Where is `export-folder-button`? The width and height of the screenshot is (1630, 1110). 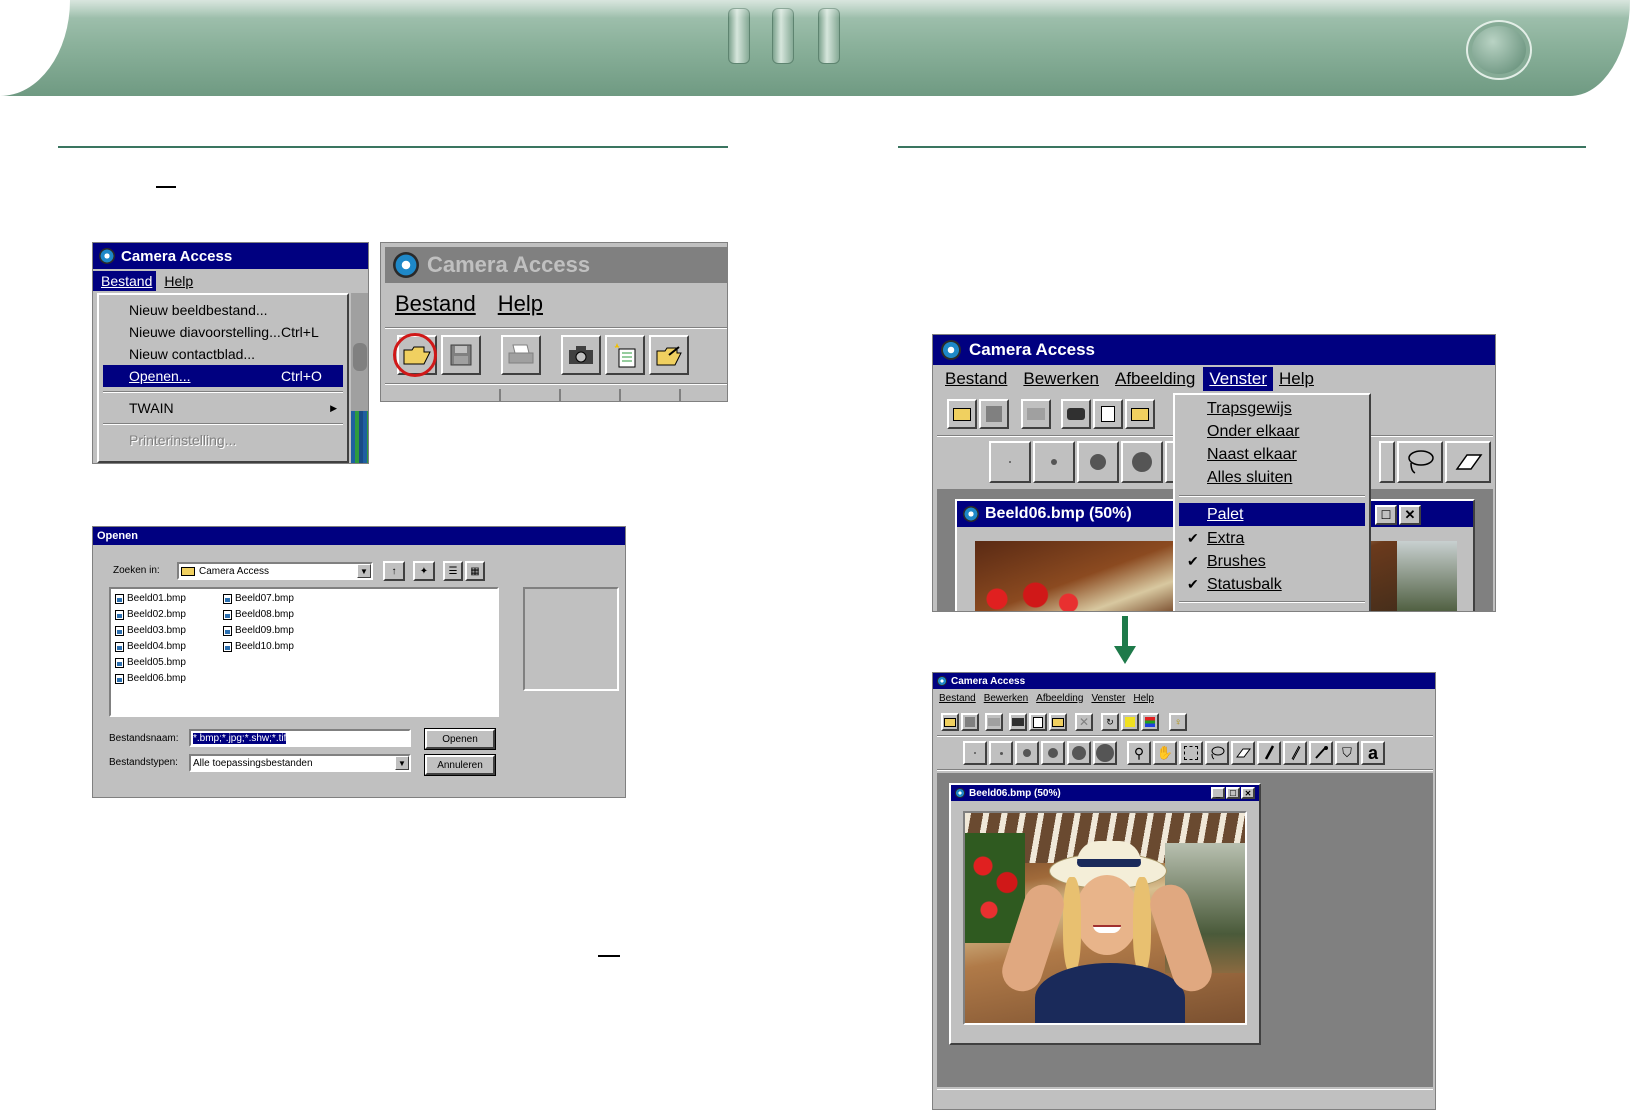 export-folder-button is located at coordinates (669, 355).